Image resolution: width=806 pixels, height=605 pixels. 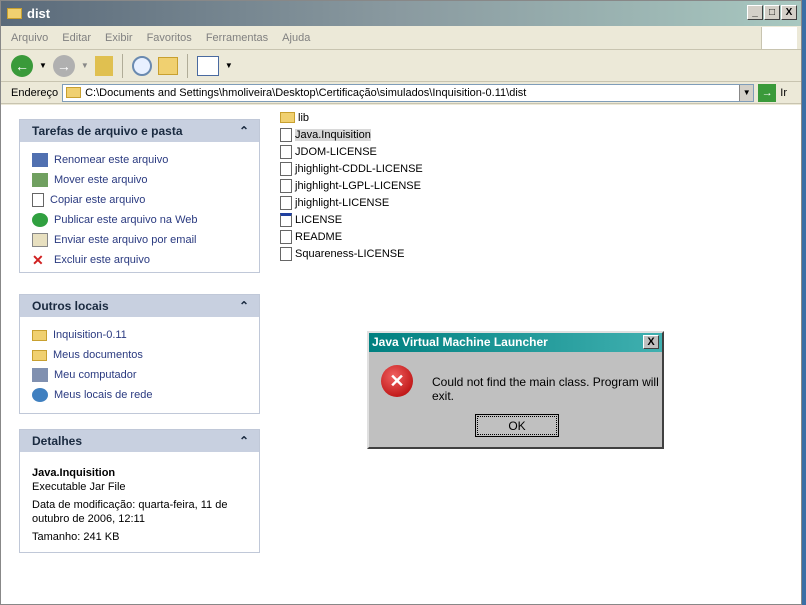 What do you see at coordinates (207, 65) in the screenshot?
I see `views-icon` at bounding box center [207, 65].